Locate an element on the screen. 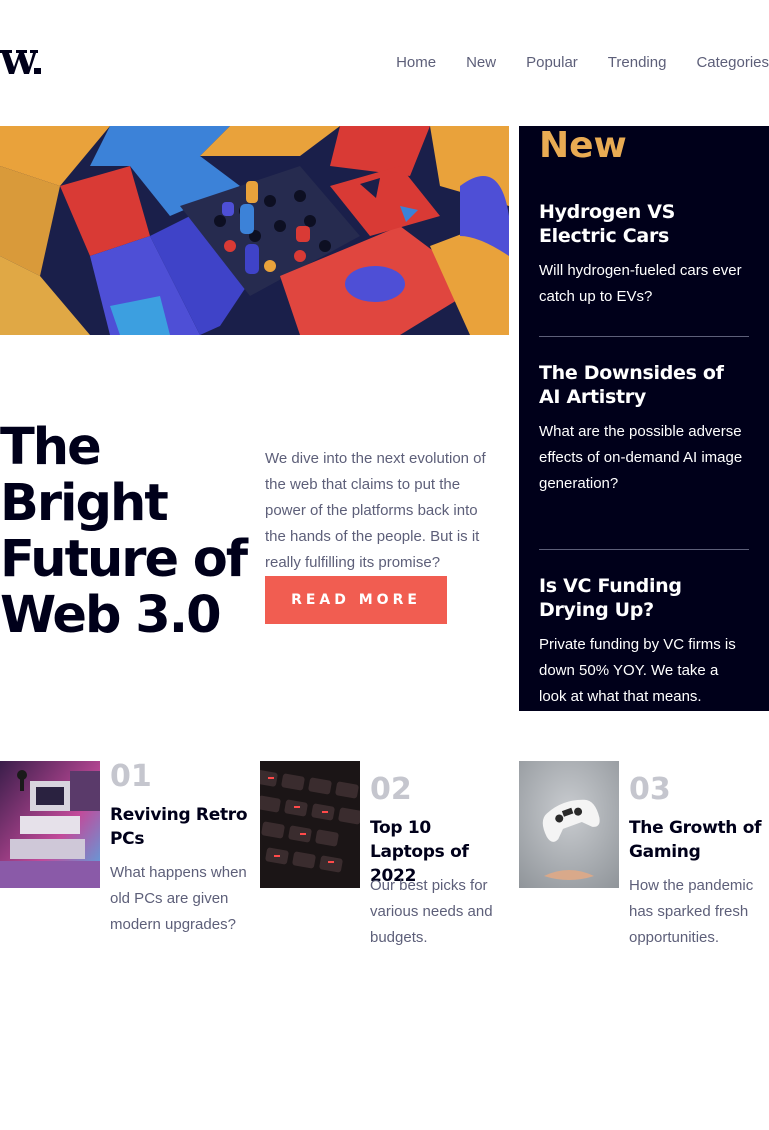 The image size is (769, 1130). read-more-button: READ MORE is located at coordinates (356, 600).